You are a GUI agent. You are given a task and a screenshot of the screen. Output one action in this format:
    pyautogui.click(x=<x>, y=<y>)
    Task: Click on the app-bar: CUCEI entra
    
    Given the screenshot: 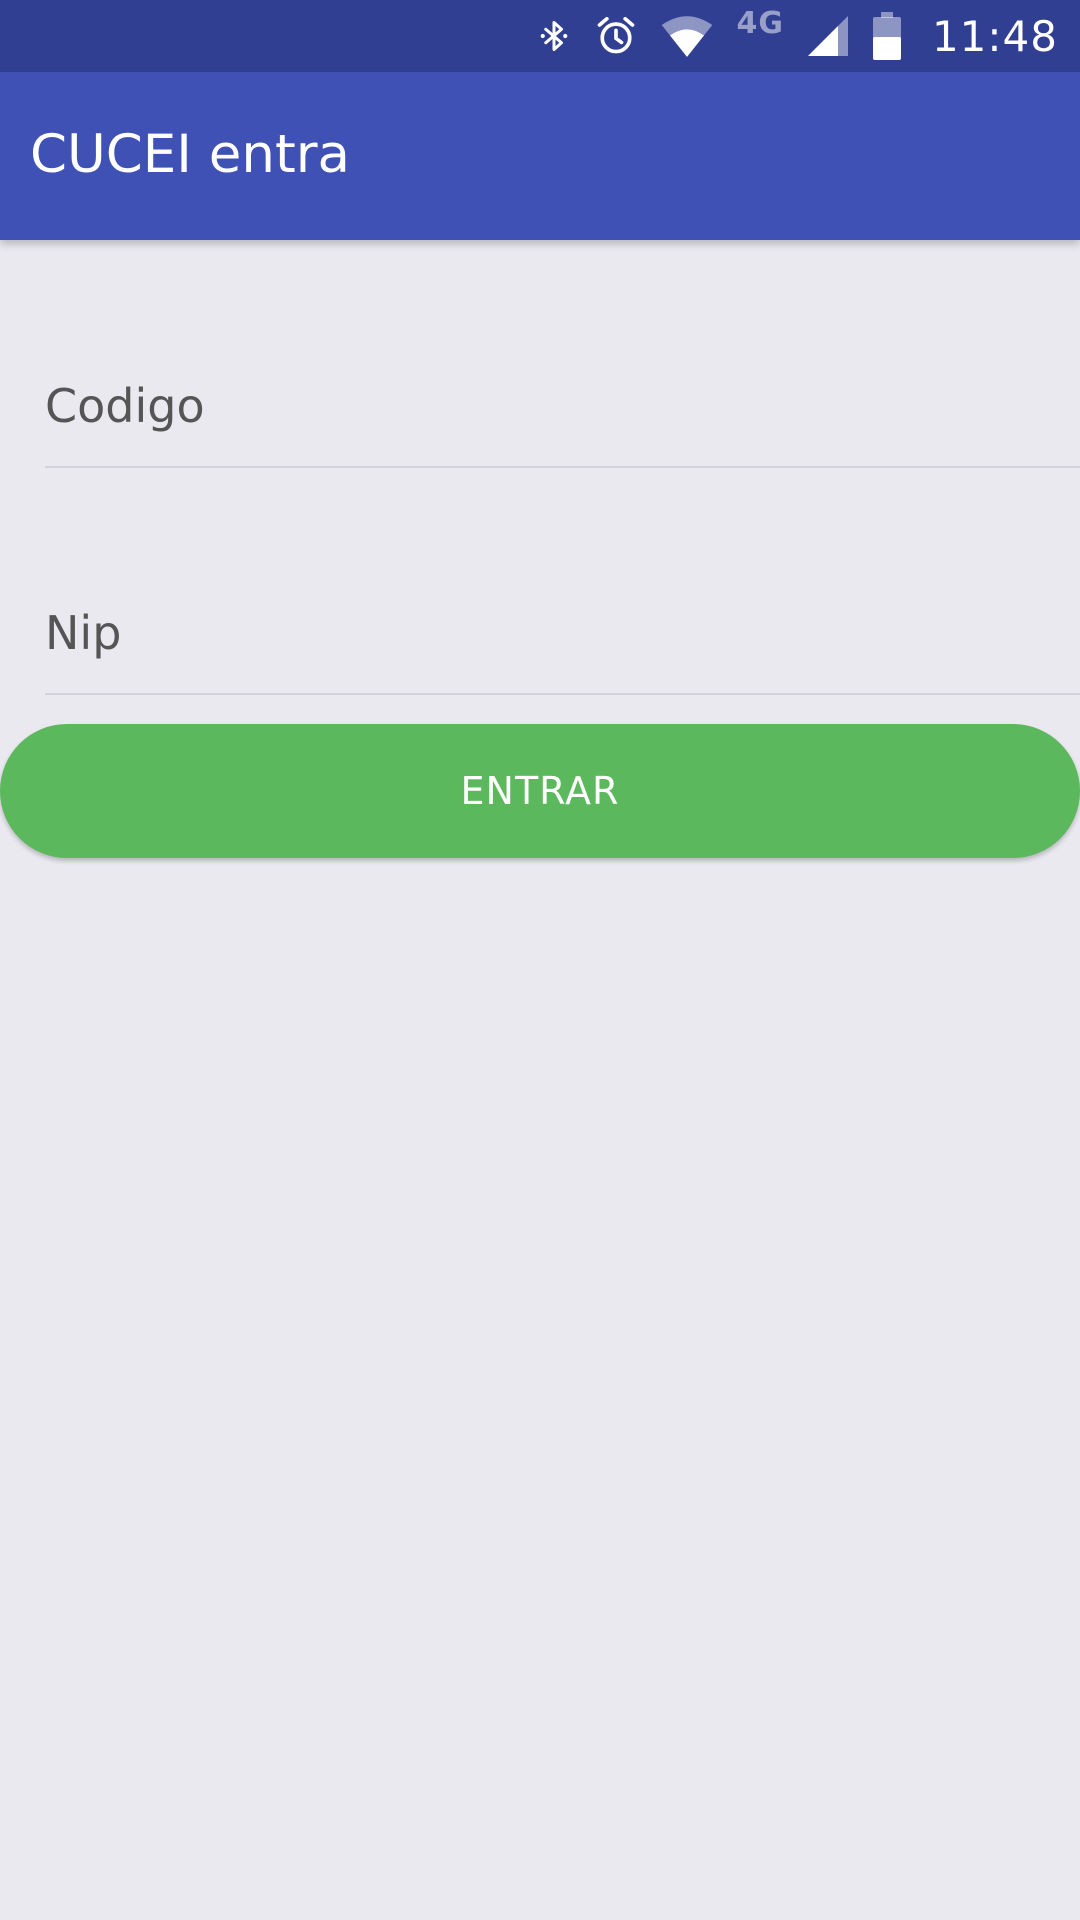 What is the action you would take?
    pyautogui.click(x=540, y=156)
    